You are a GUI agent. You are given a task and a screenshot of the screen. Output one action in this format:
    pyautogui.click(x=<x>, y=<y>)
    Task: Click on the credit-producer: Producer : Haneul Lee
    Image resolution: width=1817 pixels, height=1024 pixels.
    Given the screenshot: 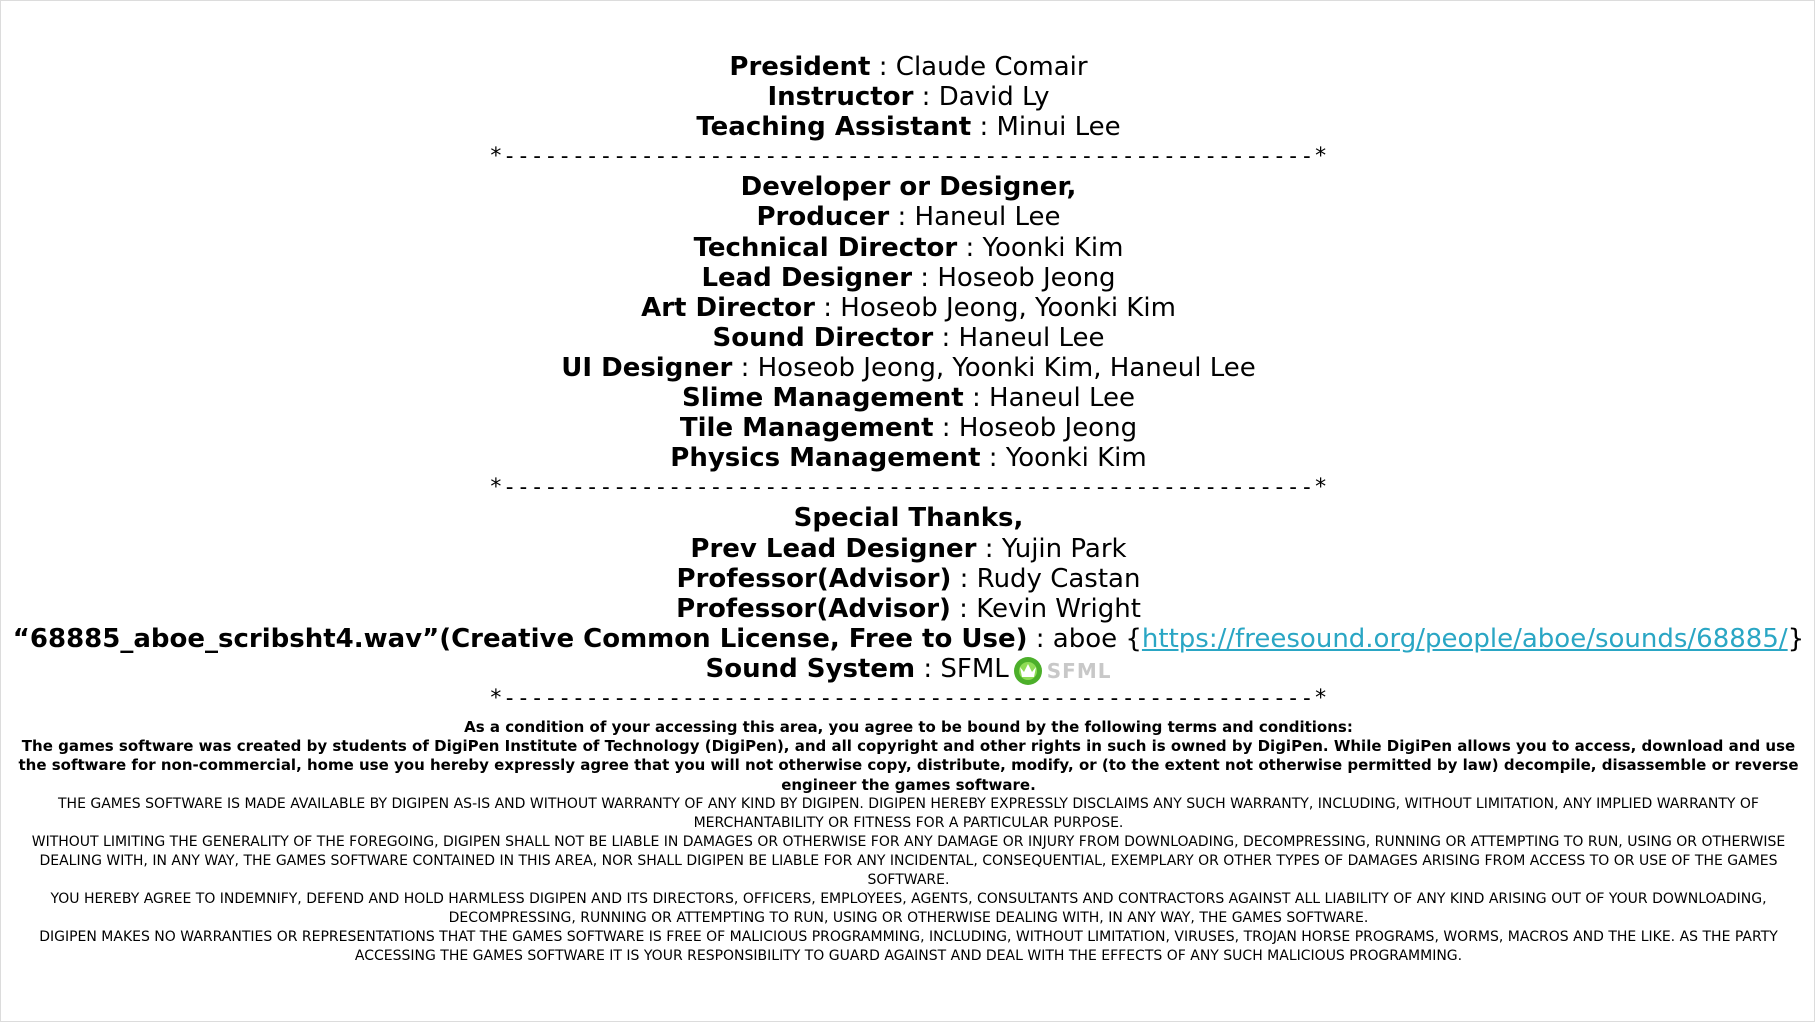 What is the action you would take?
    pyautogui.click(x=908, y=217)
    